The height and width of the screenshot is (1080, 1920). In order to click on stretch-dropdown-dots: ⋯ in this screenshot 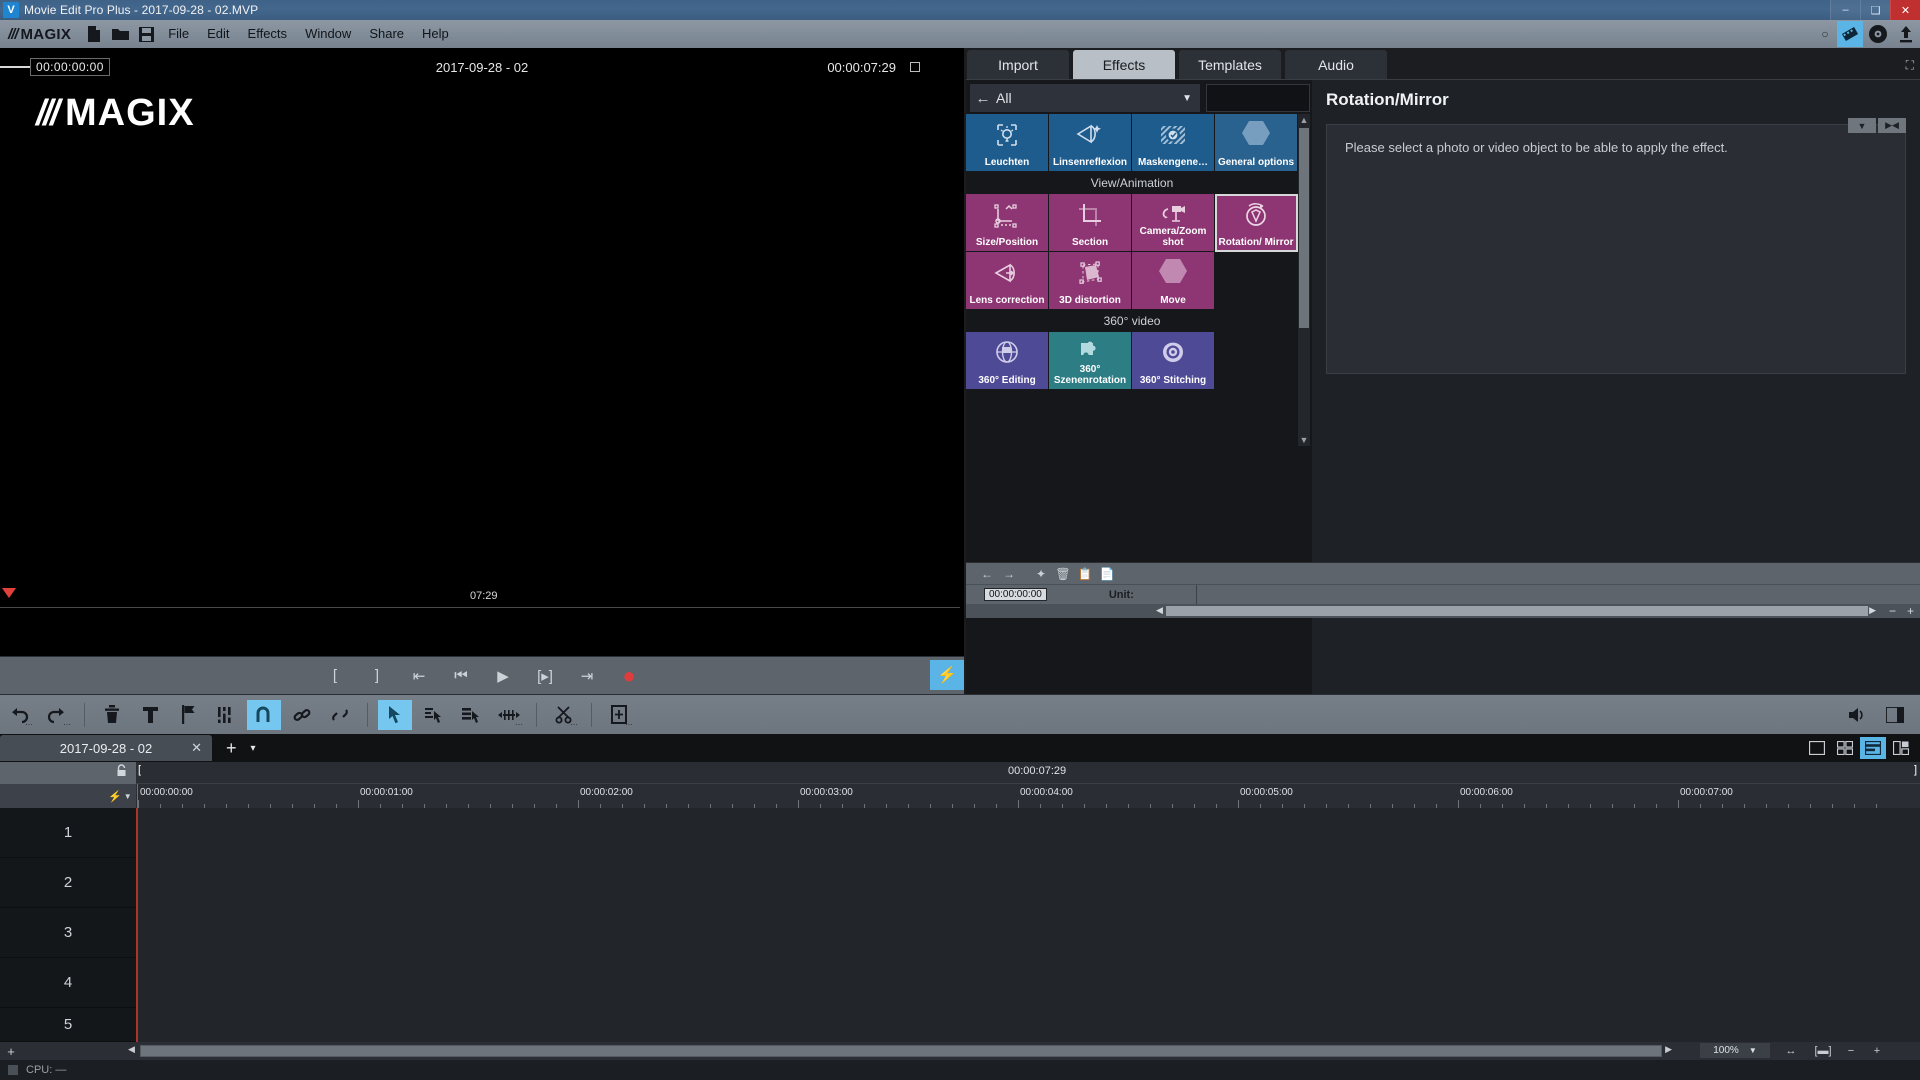, I will do `click(519, 724)`.